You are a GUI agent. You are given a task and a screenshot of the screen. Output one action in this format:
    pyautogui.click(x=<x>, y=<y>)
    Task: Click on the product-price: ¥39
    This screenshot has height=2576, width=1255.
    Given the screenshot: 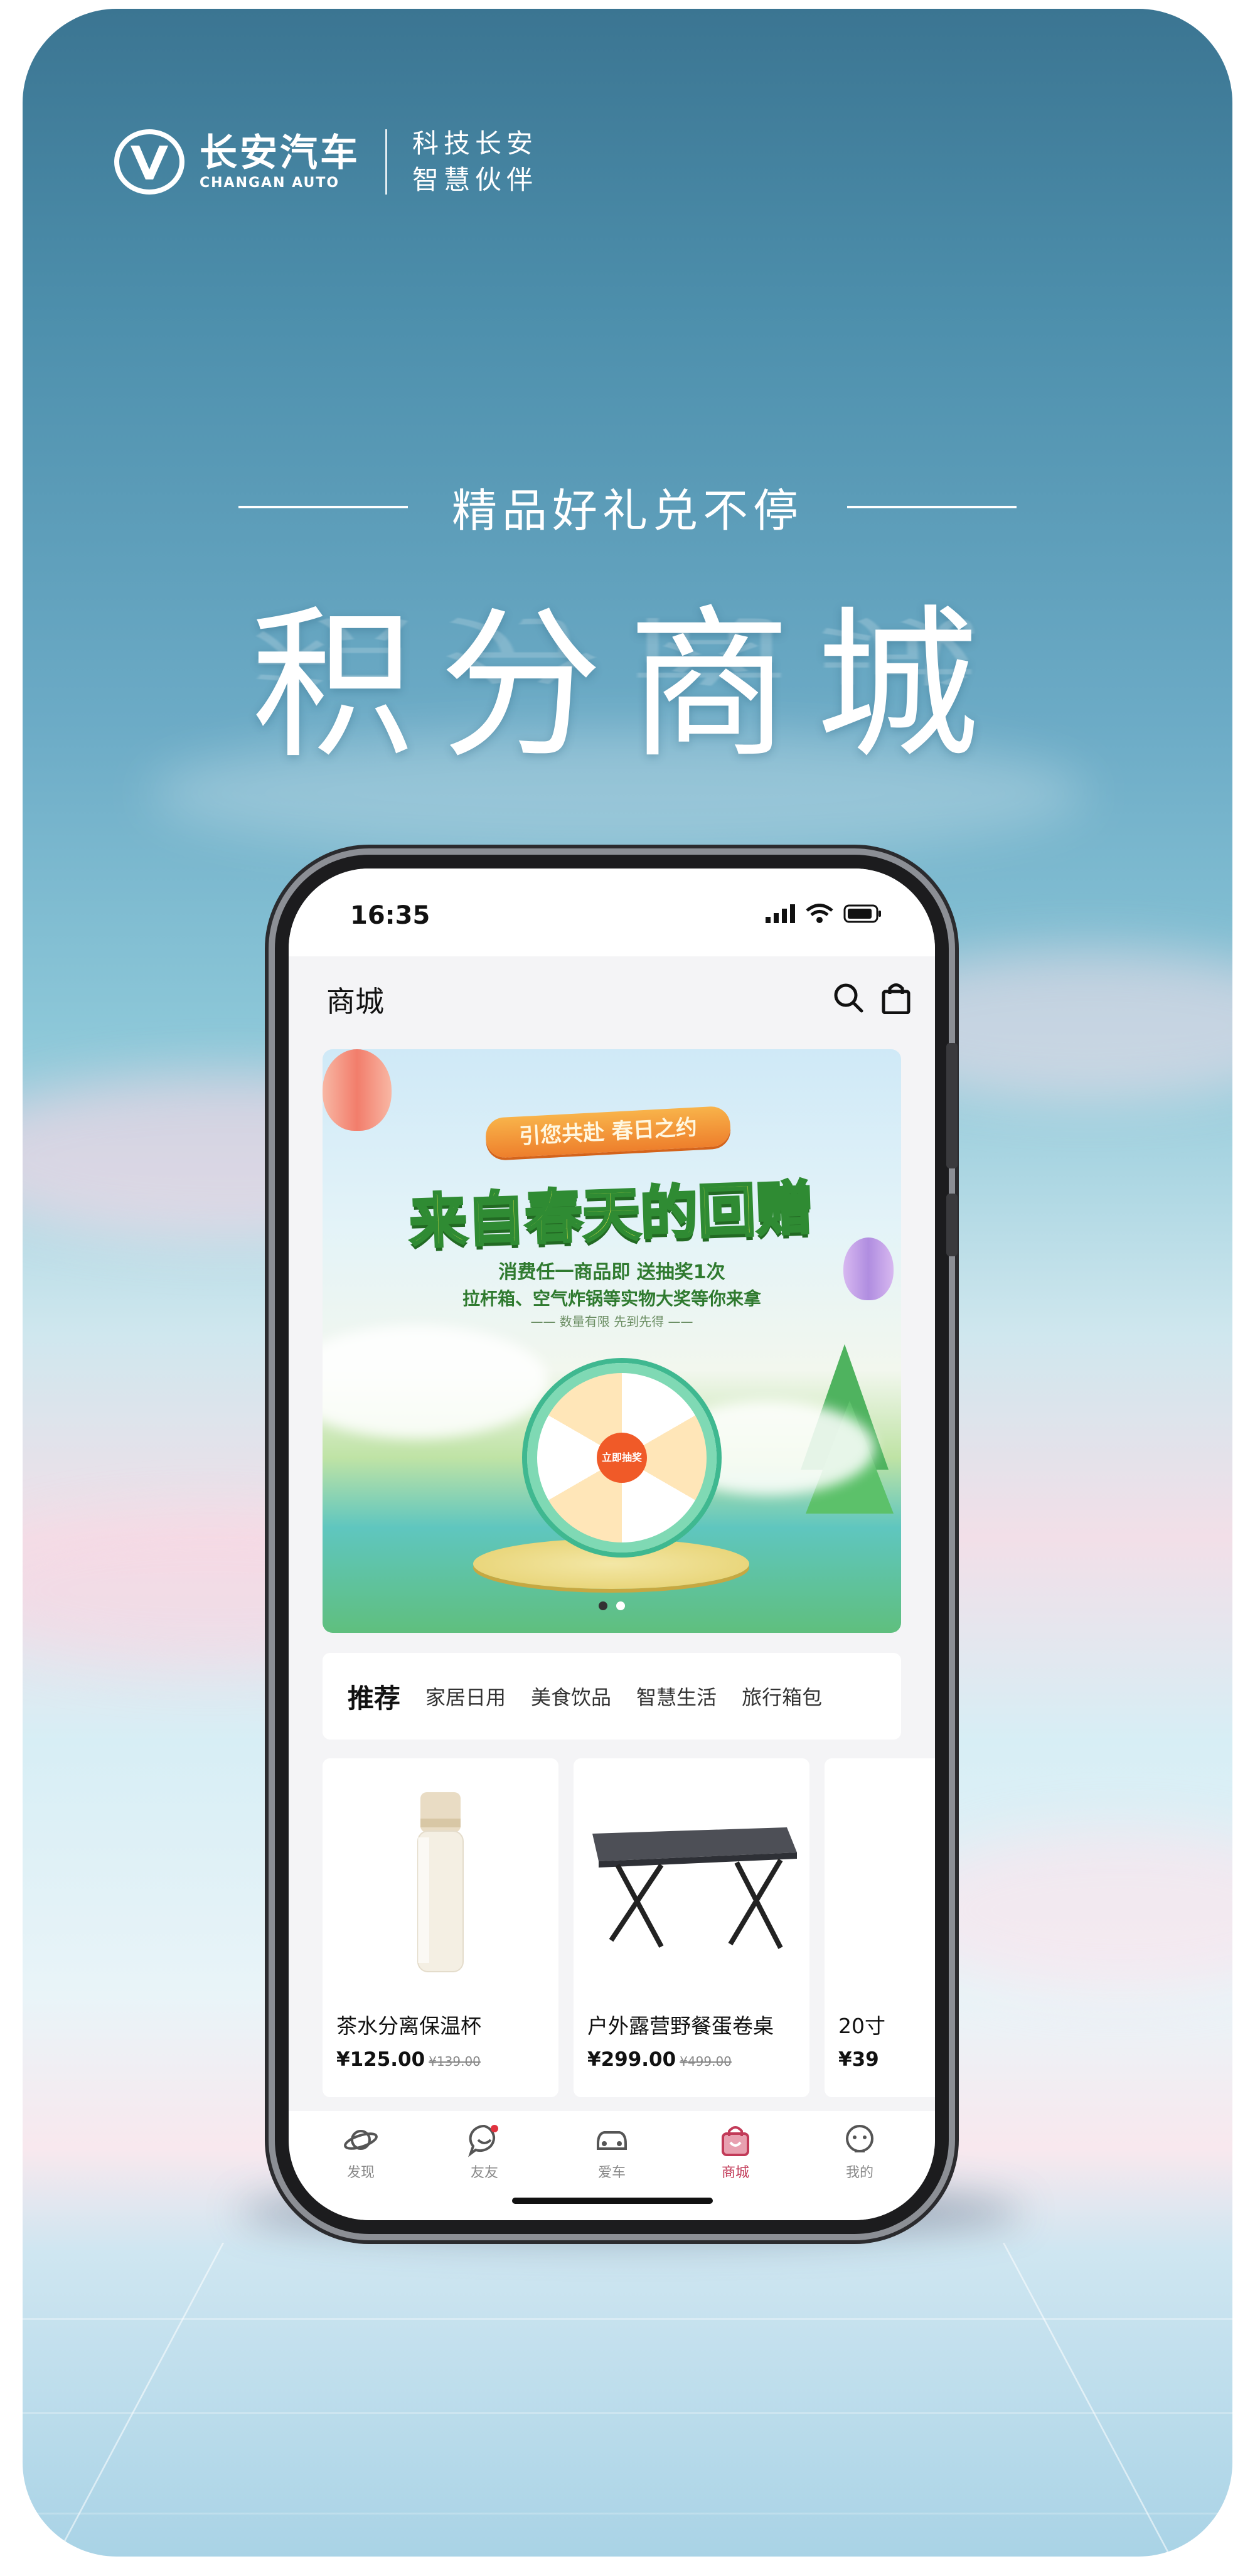 What is the action you would take?
    pyautogui.click(x=858, y=2059)
    